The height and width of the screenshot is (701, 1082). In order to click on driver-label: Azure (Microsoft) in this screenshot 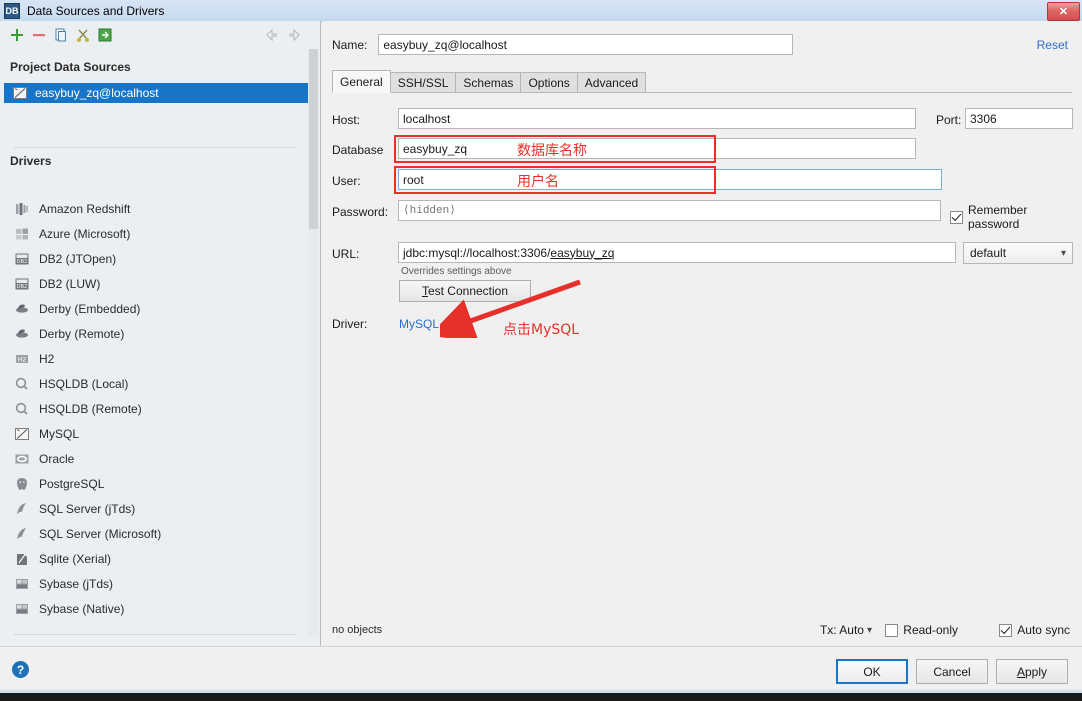, I will do `click(85, 233)`.